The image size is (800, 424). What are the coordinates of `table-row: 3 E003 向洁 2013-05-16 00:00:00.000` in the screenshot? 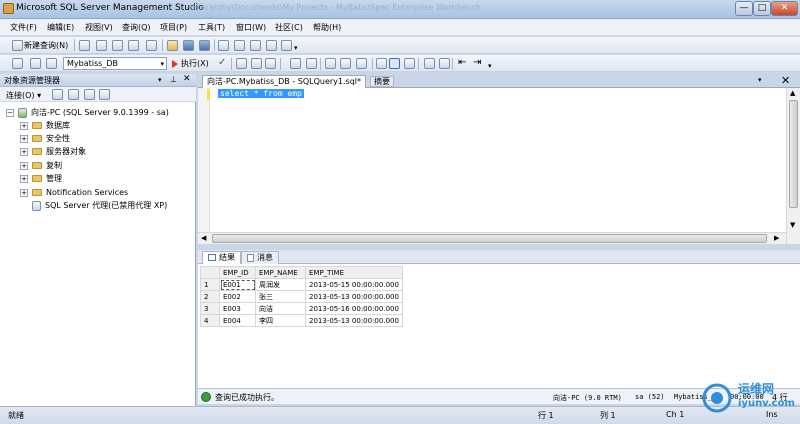 It's located at (301, 308).